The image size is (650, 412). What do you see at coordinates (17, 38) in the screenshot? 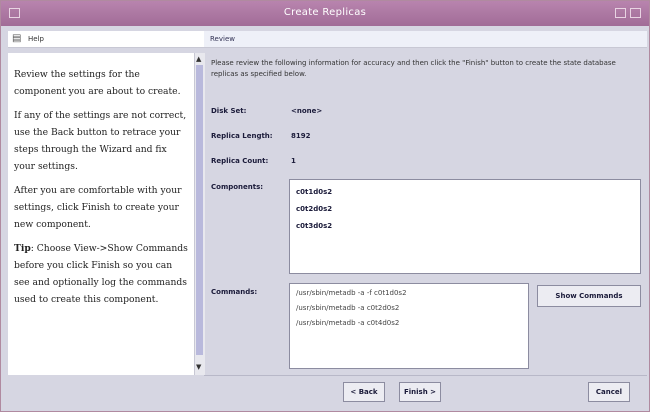
I see `help-book-icon: ▤` at bounding box center [17, 38].